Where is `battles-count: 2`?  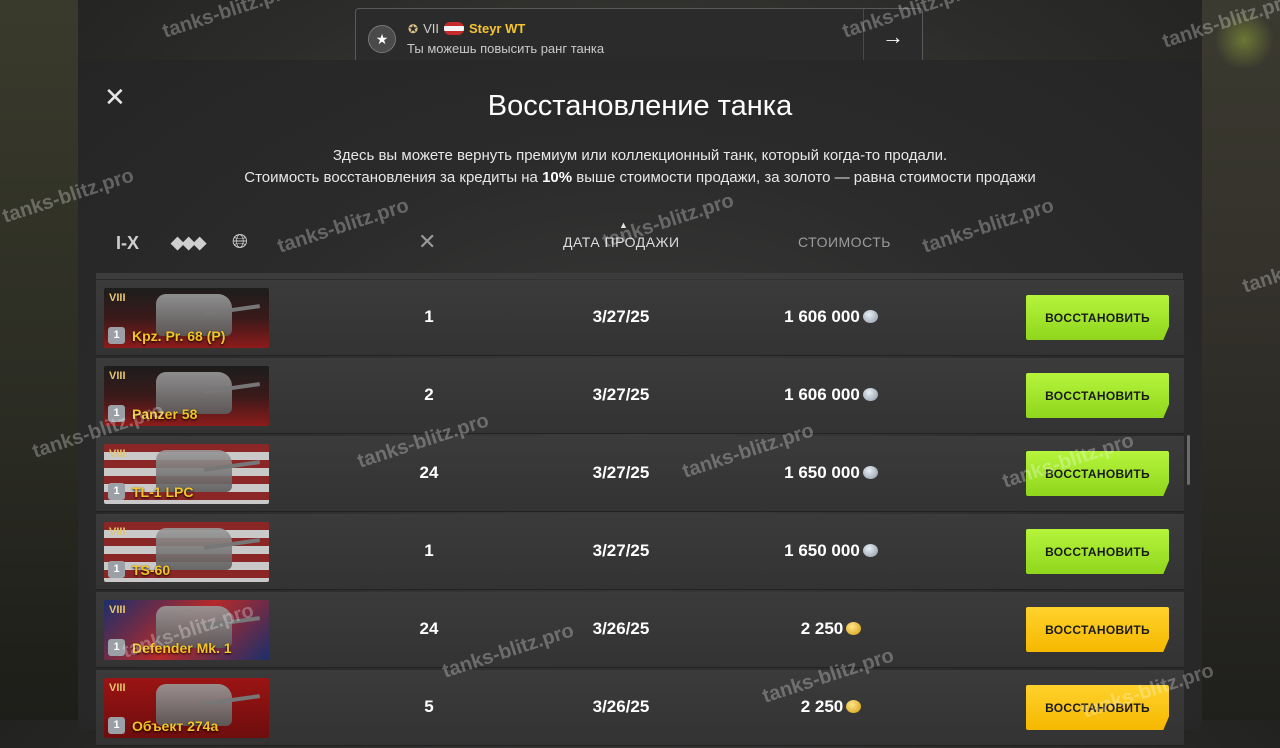 battles-count: 2 is located at coordinates (429, 394).